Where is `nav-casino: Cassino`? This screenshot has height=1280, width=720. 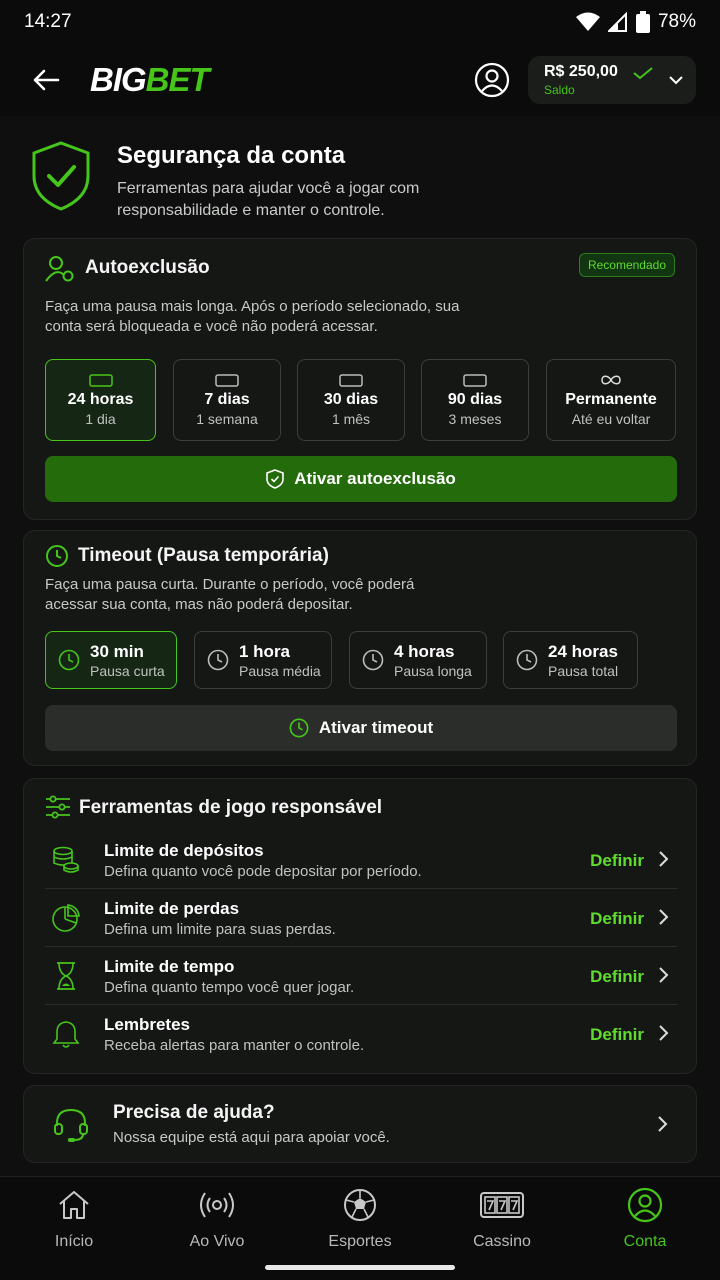
nav-casino: Cassino is located at coordinates (502, 1221).